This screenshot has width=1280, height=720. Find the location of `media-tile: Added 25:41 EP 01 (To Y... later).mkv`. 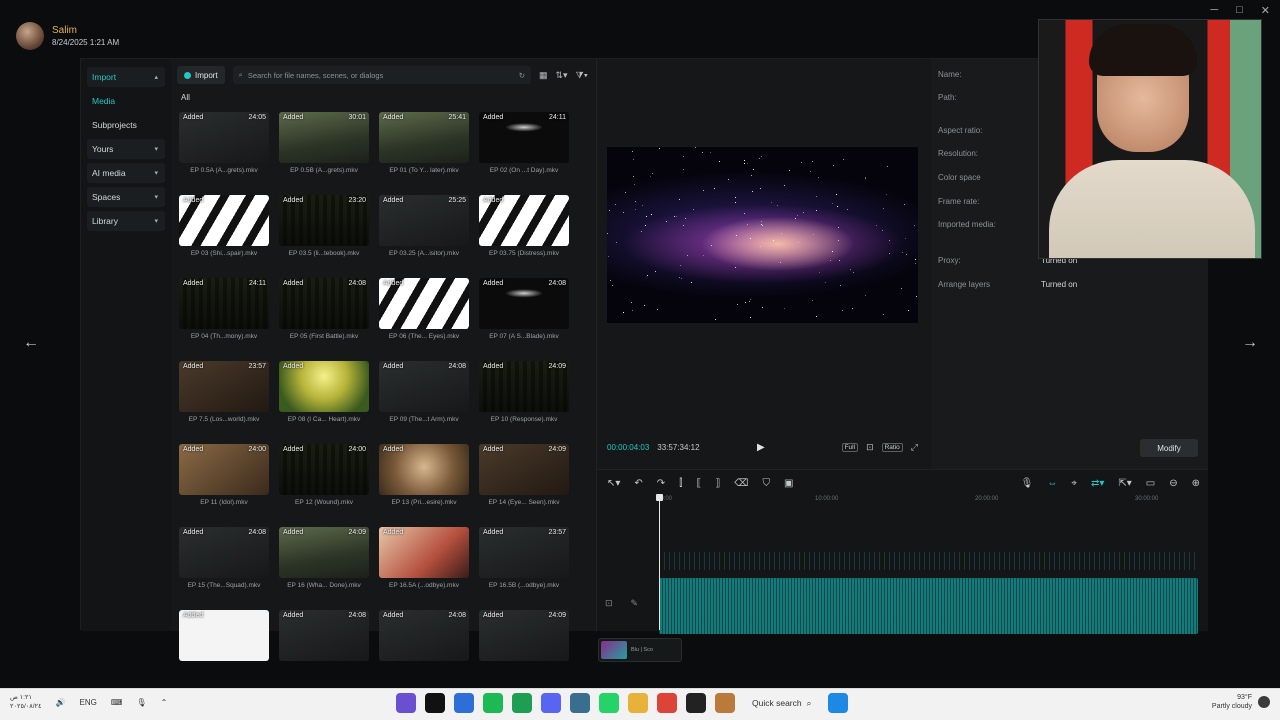

media-tile: Added 25:41 EP 01 (To Y... later).mkv is located at coordinates (424, 150).